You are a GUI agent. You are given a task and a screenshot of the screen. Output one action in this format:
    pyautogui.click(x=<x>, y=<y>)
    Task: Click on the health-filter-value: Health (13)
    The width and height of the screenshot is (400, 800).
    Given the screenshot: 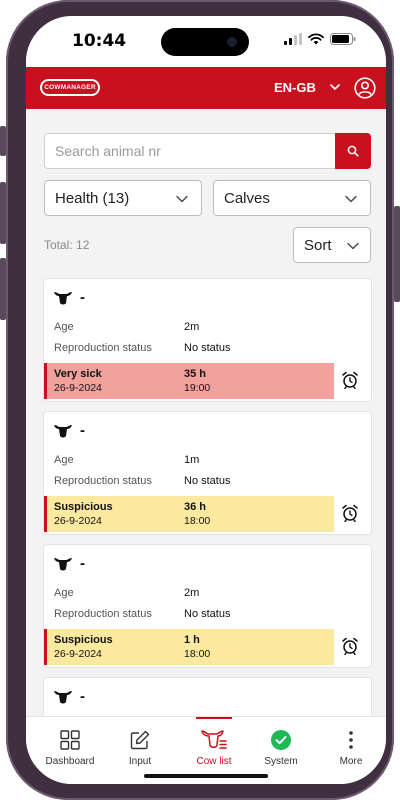 What is the action you would take?
    pyautogui.click(x=92, y=198)
    